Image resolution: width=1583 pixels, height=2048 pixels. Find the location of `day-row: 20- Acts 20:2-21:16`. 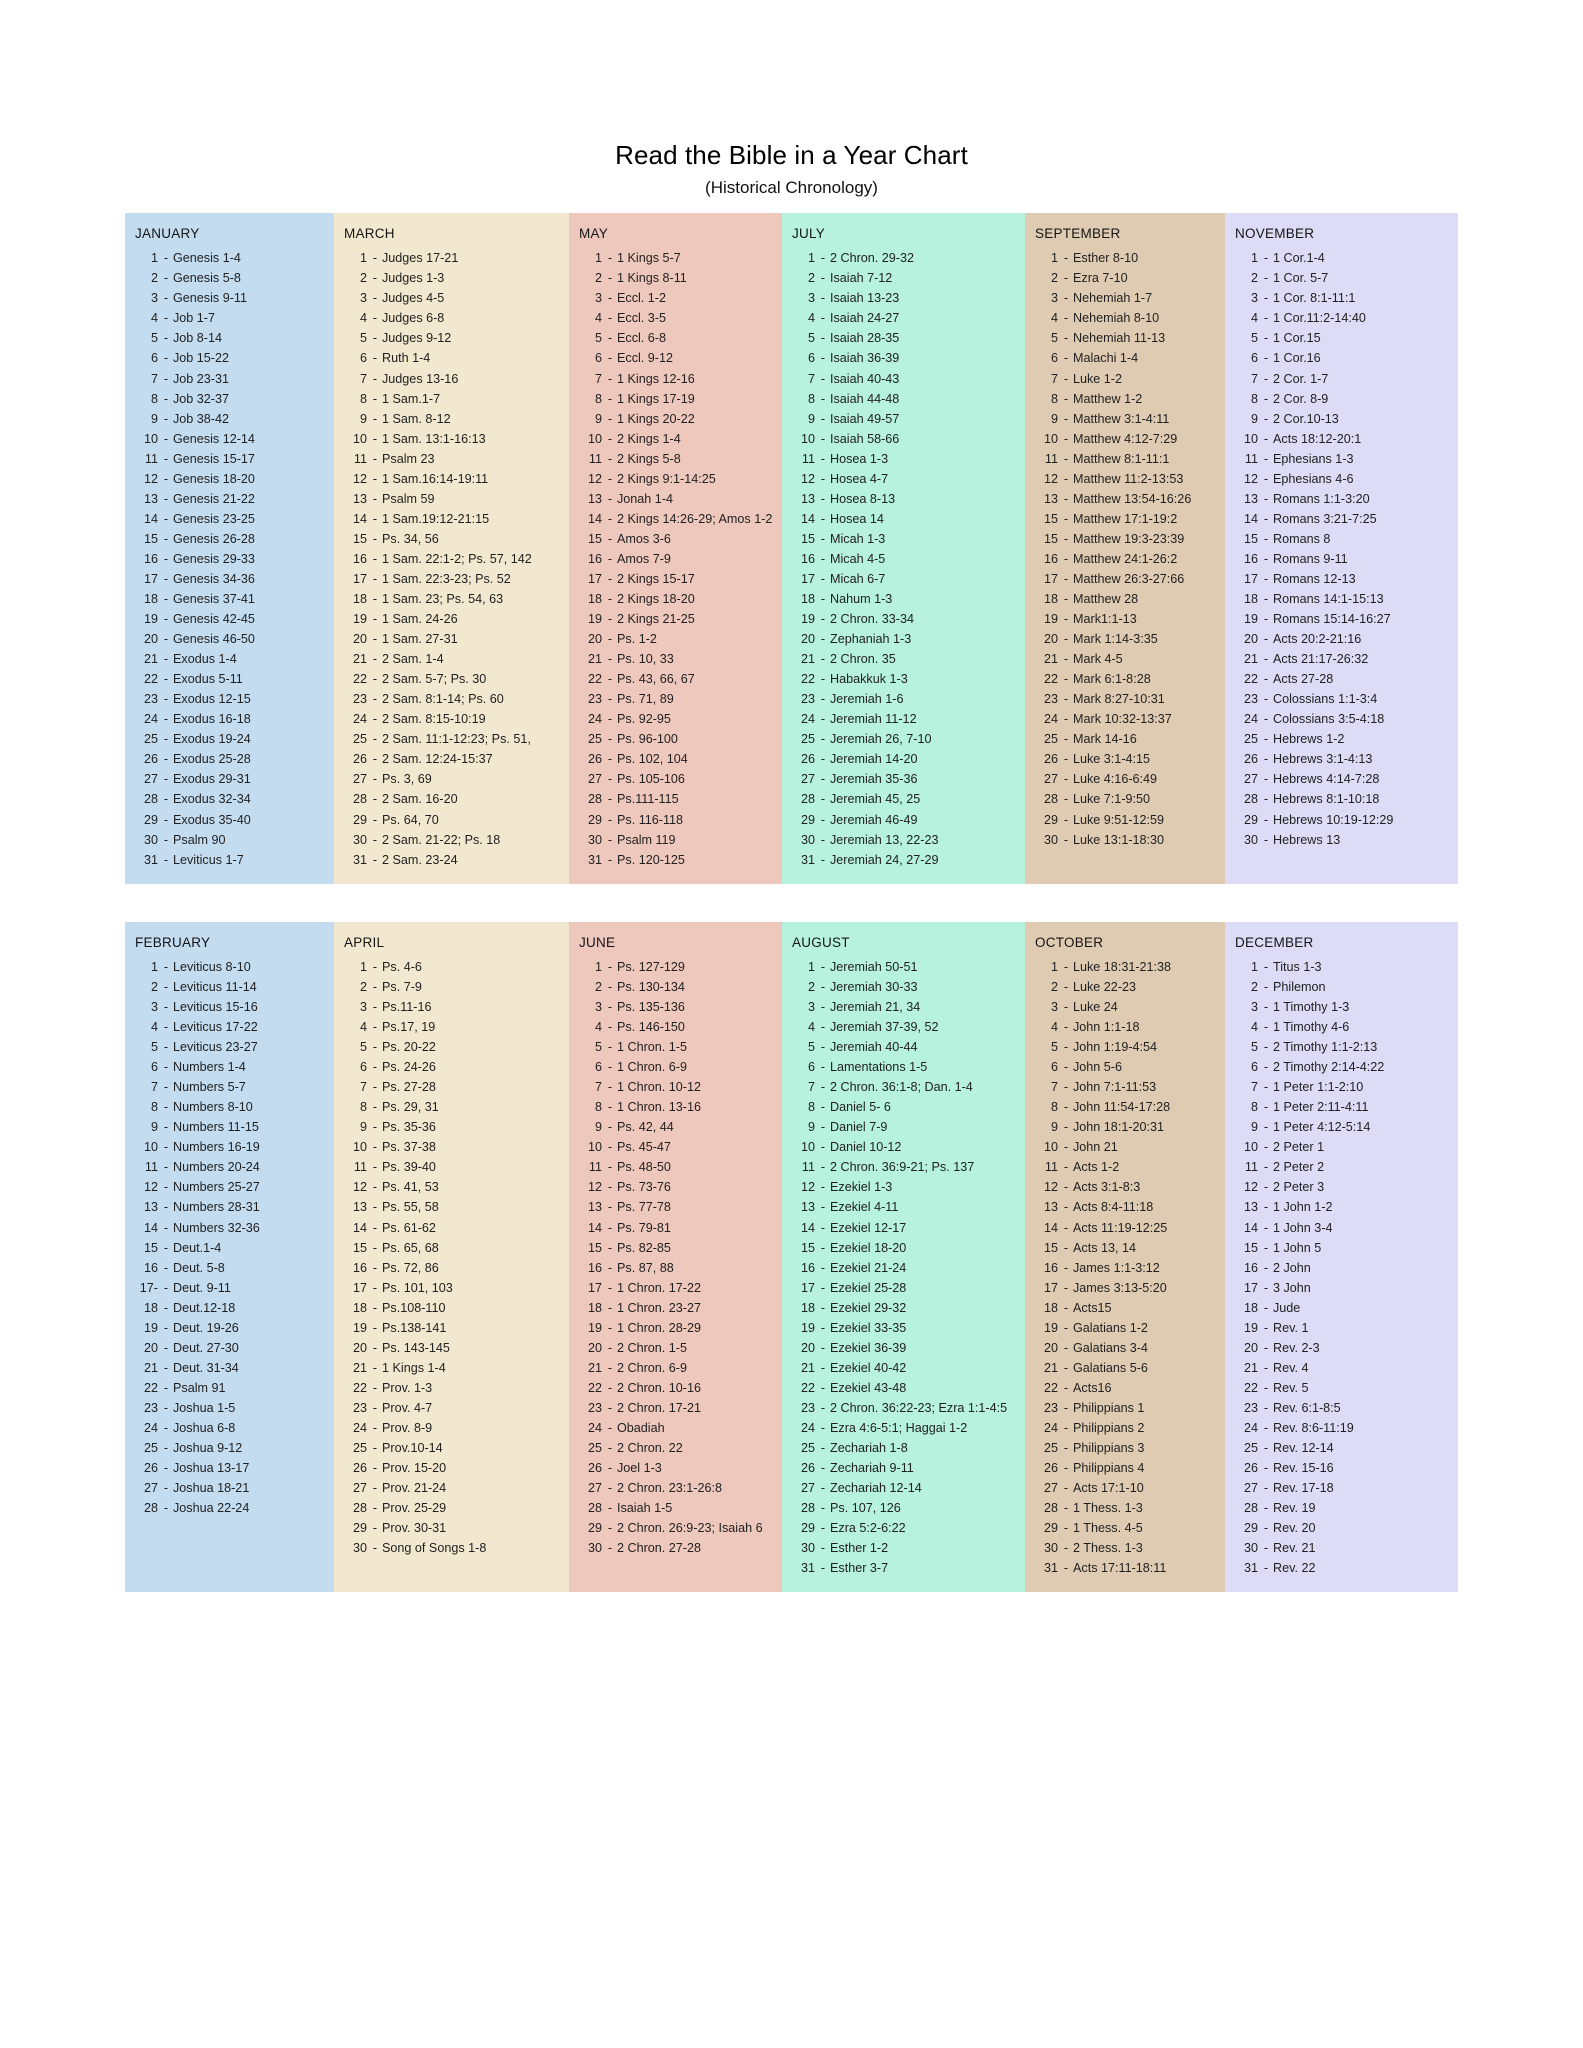

day-row: 20- Acts 20:2-21:16 is located at coordinates (1341, 639).